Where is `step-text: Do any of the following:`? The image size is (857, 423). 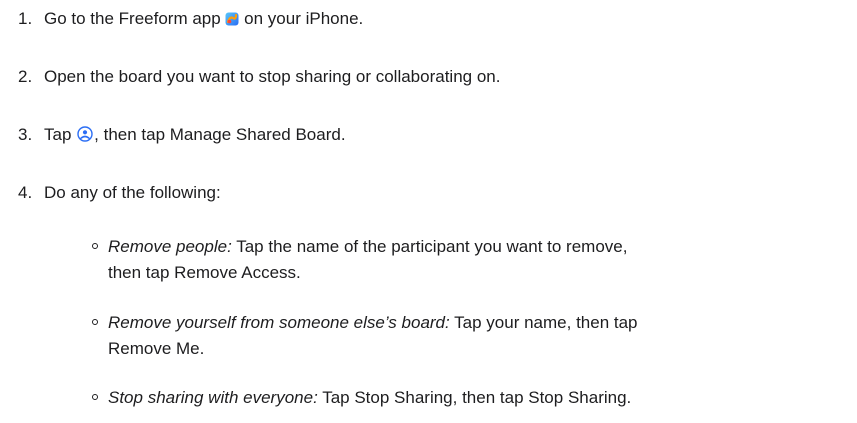 step-text: Do any of the following: is located at coordinates (132, 192).